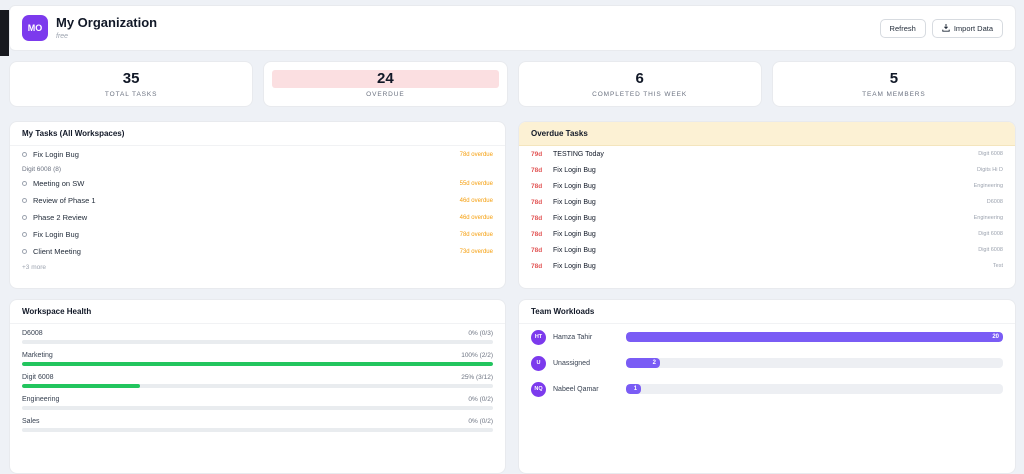  Describe the element at coordinates (477, 355) in the screenshot. I see `workspace-health-stat: 100% (2/2)` at that location.